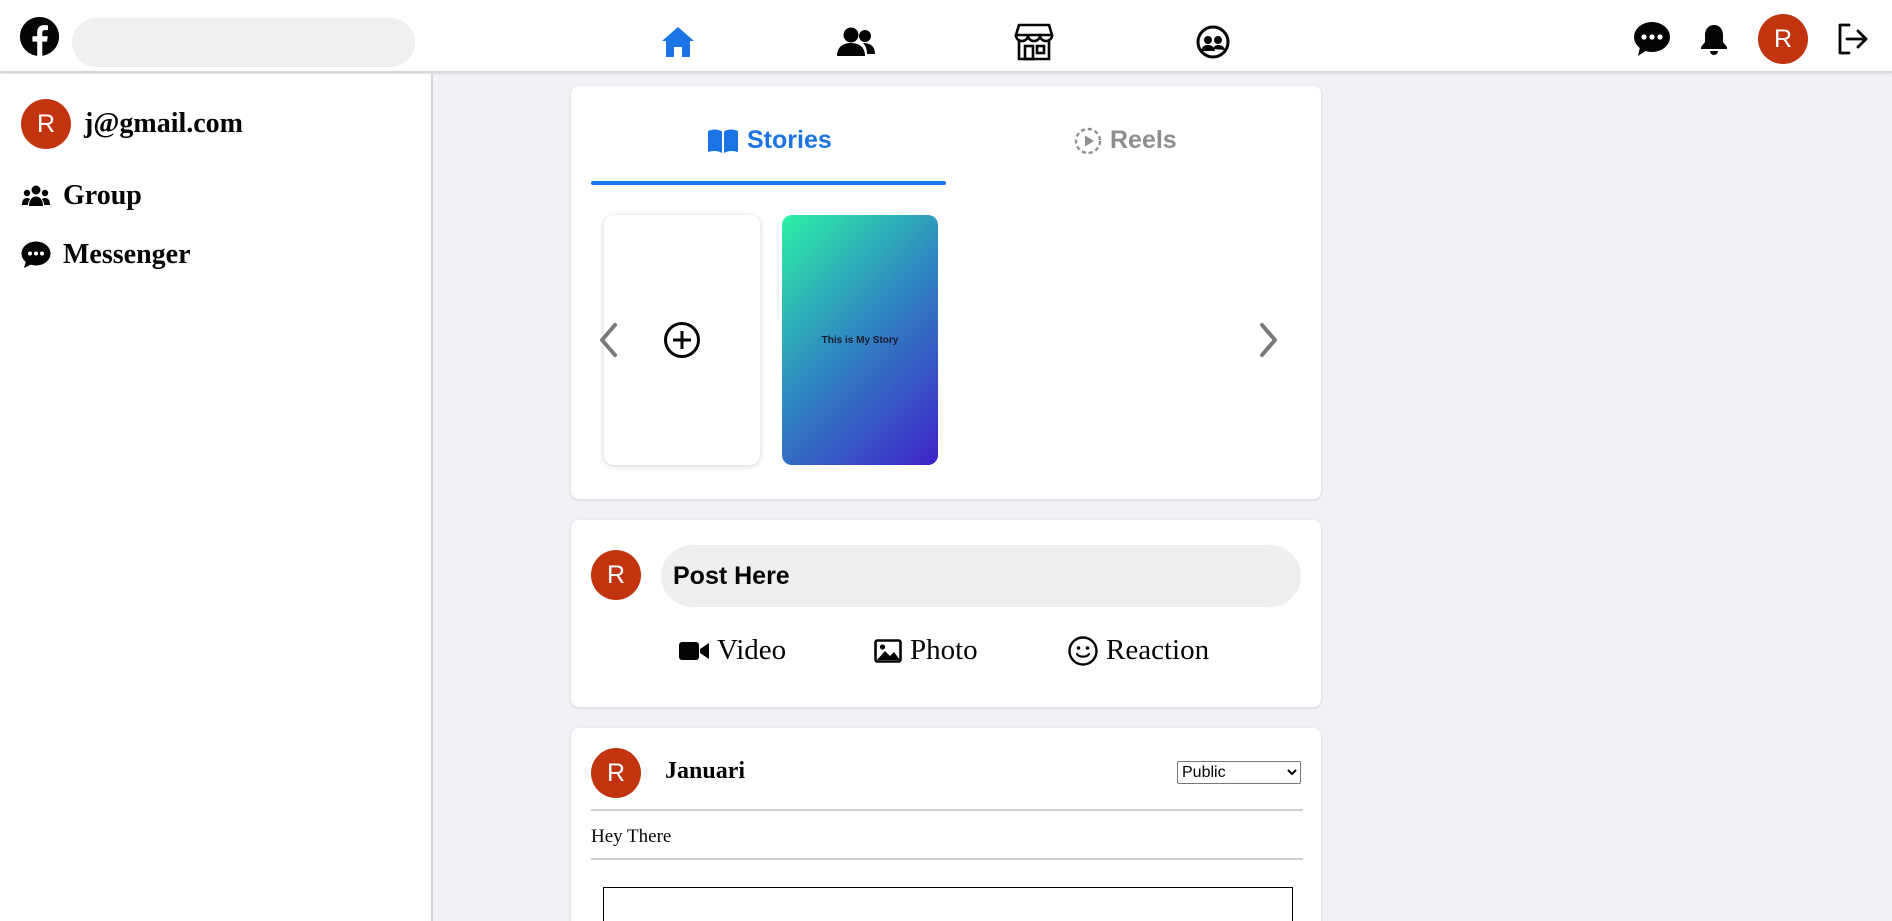  Describe the element at coordinates (946, 36) in the screenshot. I see `top-navbar: R` at that location.